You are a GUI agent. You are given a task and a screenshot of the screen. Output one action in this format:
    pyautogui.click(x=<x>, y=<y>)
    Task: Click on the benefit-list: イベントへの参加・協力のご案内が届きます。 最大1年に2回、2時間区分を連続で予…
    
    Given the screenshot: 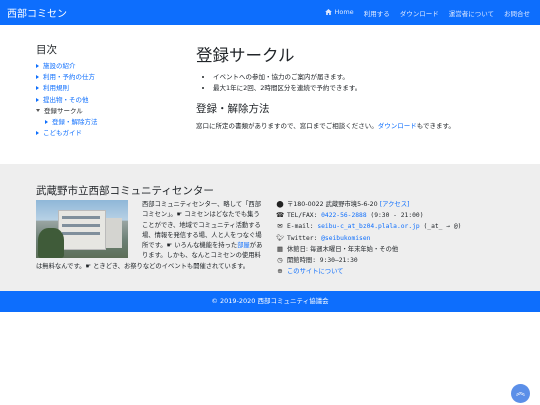 What is the action you would take?
    pyautogui.click(x=361, y=82)
    